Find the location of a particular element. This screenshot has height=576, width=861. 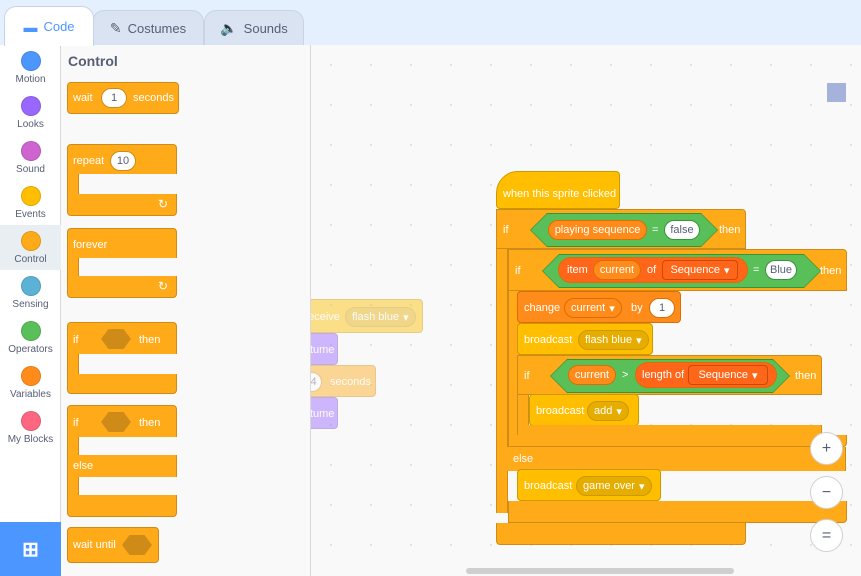

if-length-block: if current > length of Sequence ▾ then is located at coordinates (669, 375).